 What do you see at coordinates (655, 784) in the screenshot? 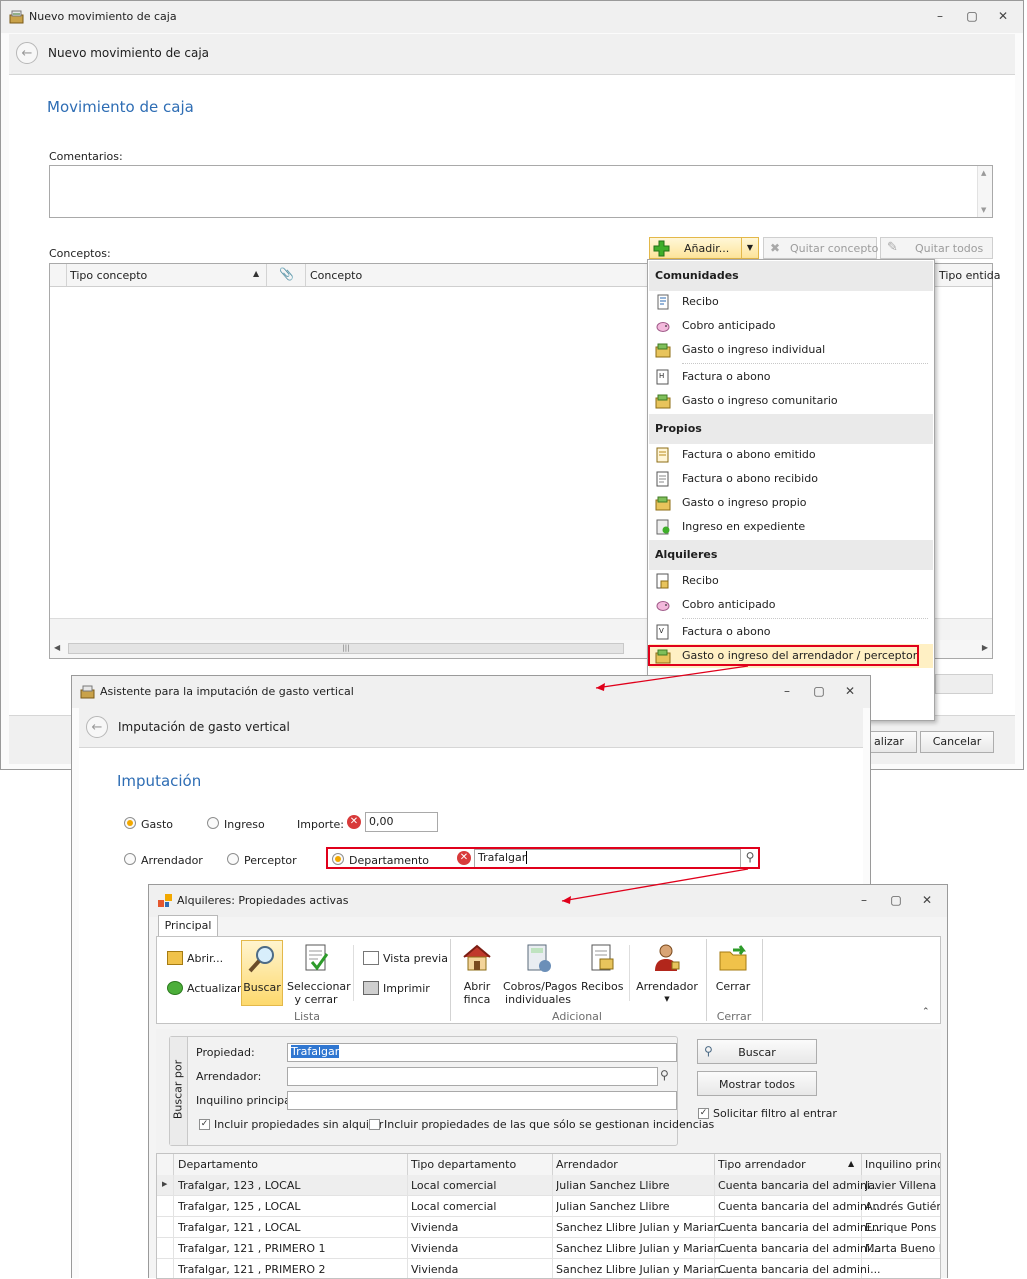
I see `annotation-arrows` at bounding box center [655, 784].